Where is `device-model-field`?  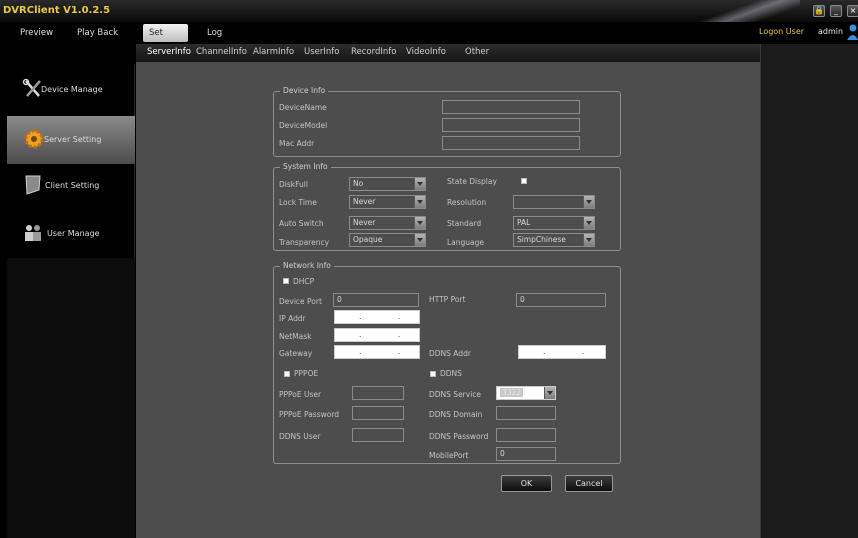 device-model-field is located at coordinates (511, 125).